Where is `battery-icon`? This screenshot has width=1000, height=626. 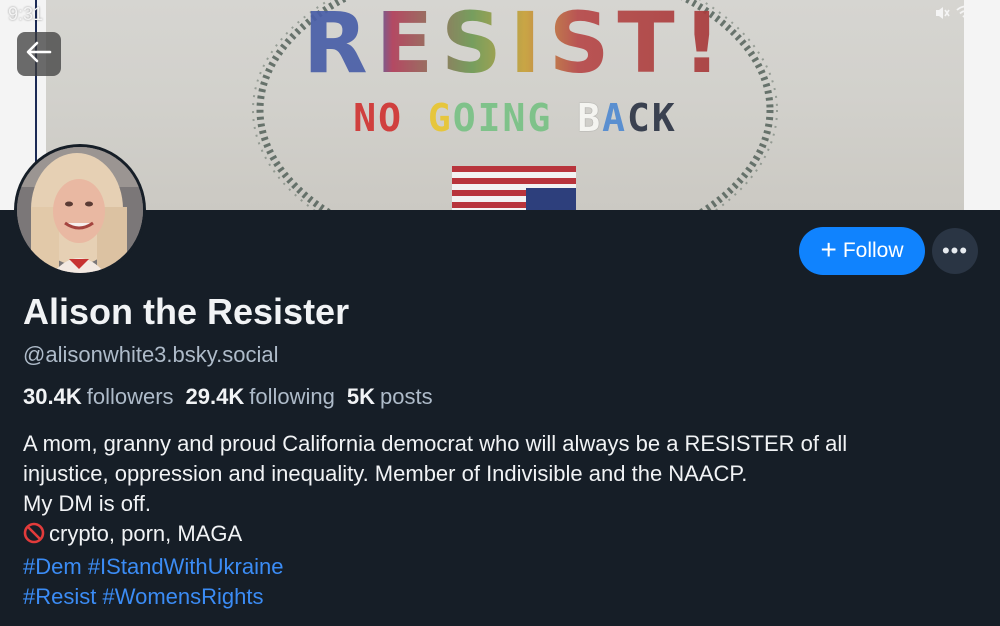
battery-icon is located at coordinates (987, 13).